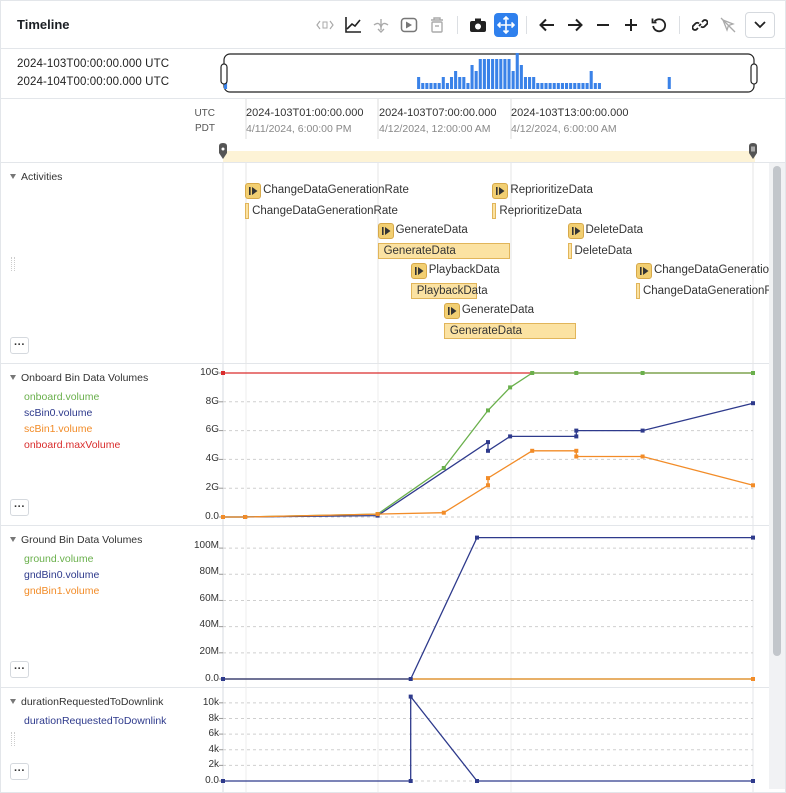 The height and width of the screenshot is (793, 786). I want to click on activity-bar: ReprioritizeData, so click(537, 211).